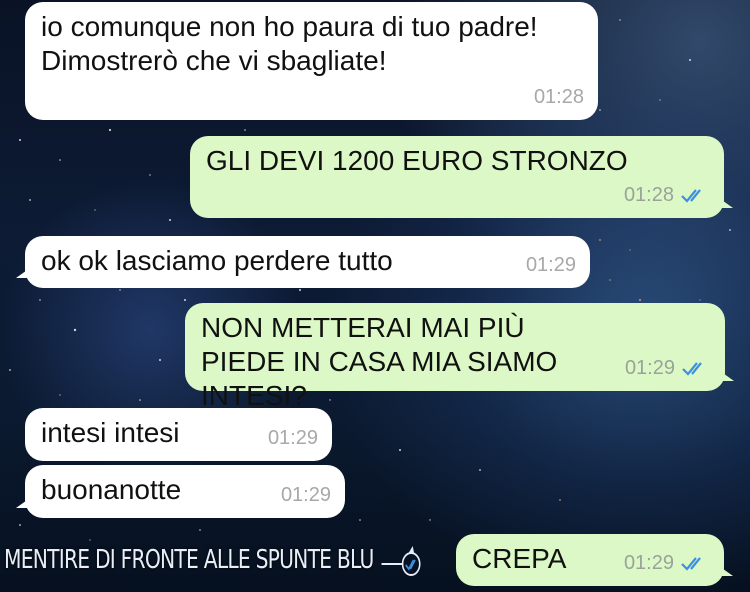 Image resolution: width=750 pixels, height=592 pixels. Describe the element at coordinates (417, 160) in the screenshot. I see `message-text: GLI DEVI 1200 EURO STRONZO` at that location.